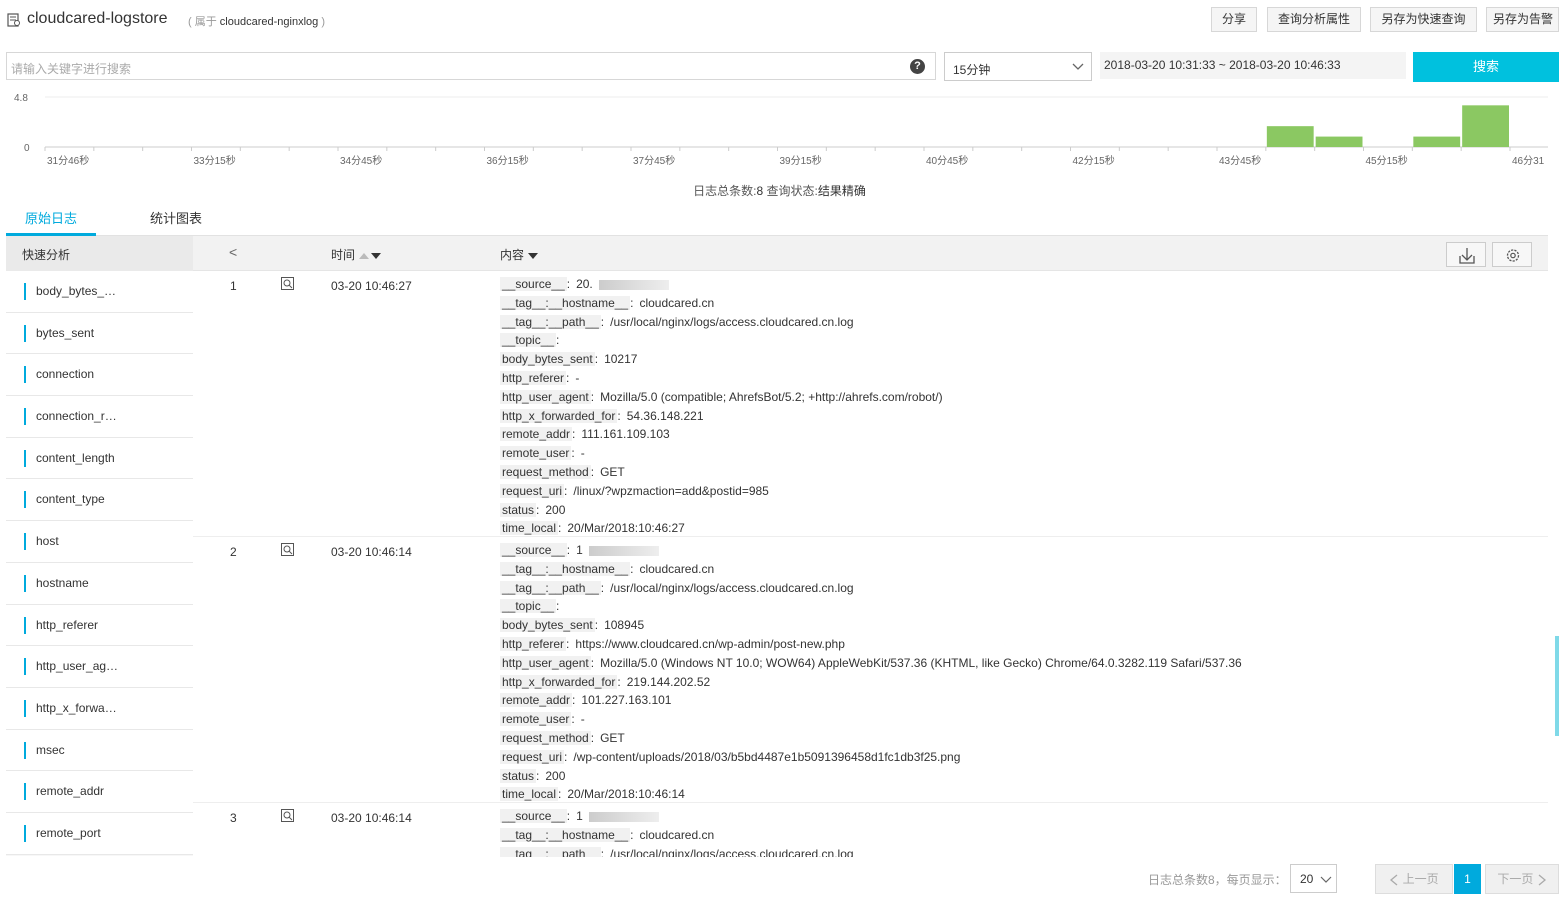 This screenshot has width=1559, height=897. What do you see at coordinates (625, 528) in the screenshot?
I see `field-value: 20/Mar/2018:10:46:27` at bounding box center [625, 528].